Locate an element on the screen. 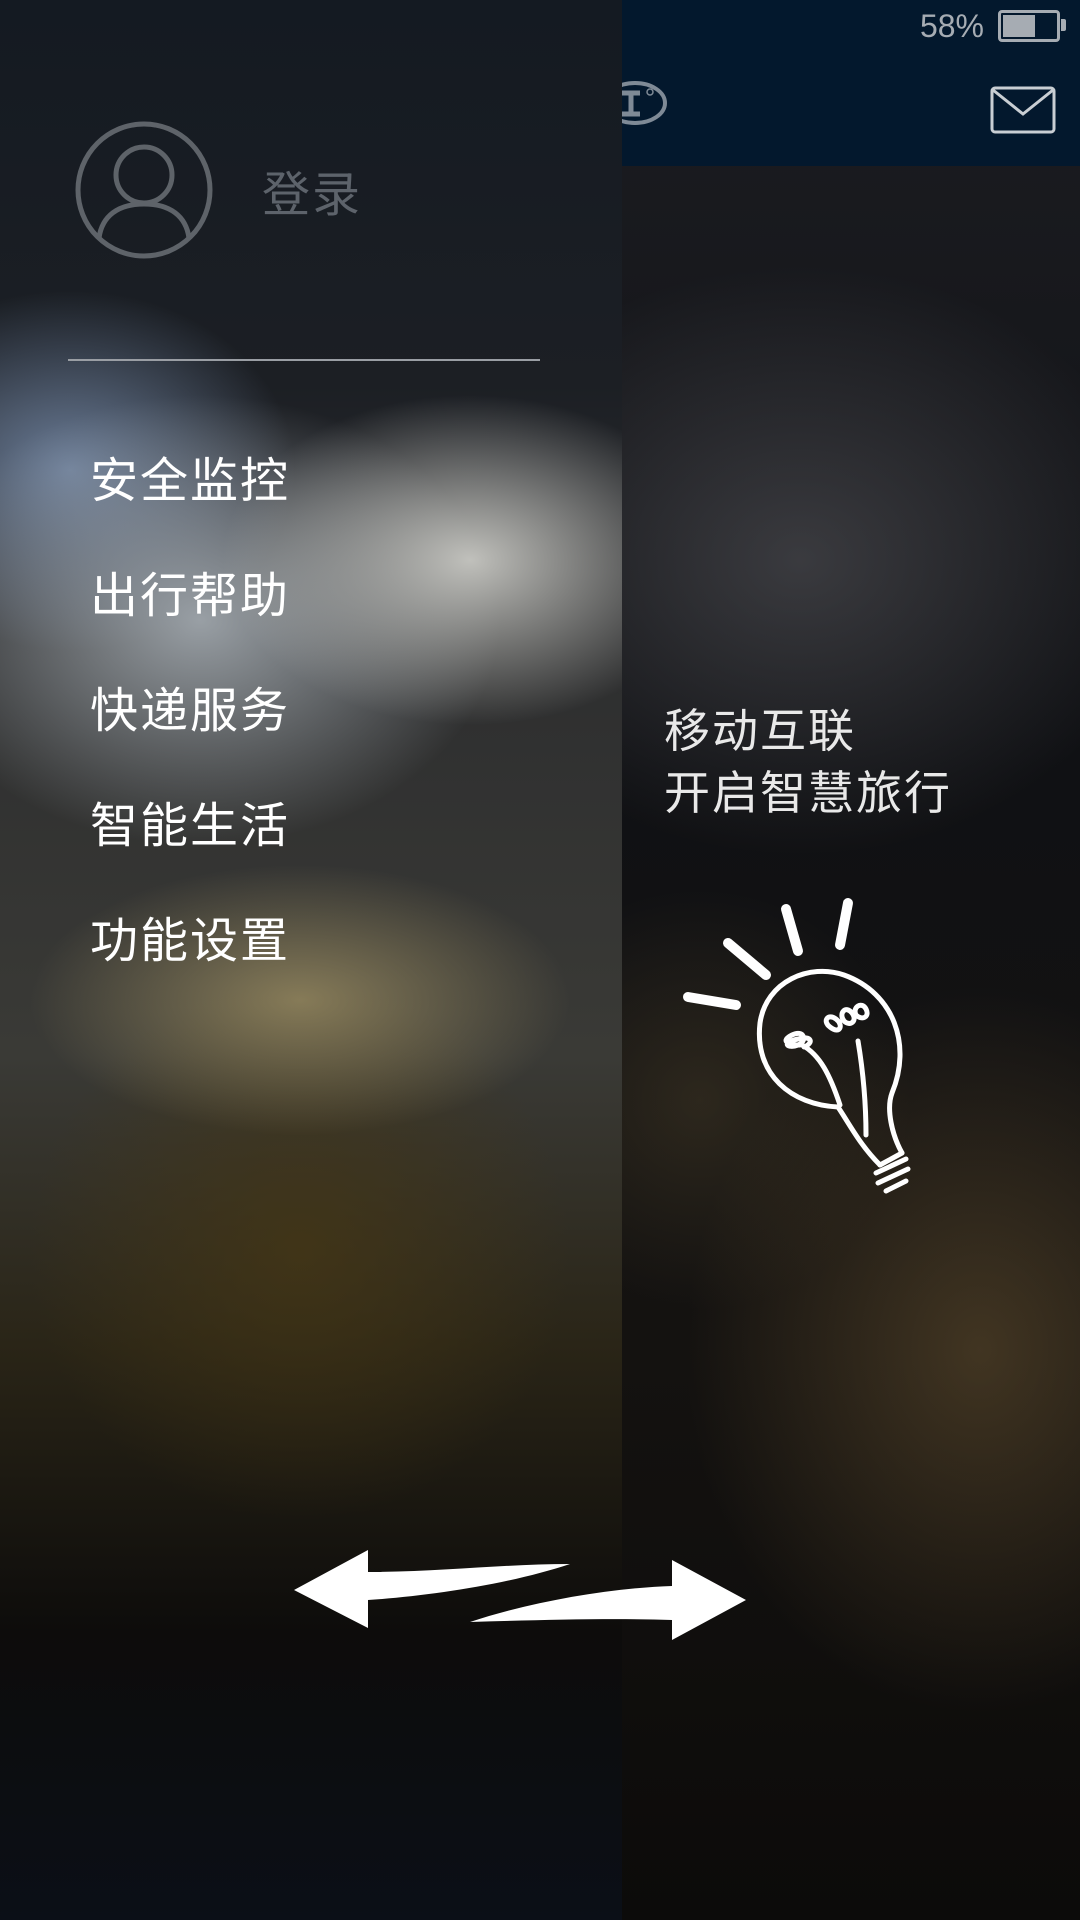 Image resolution: width=1080 pixels, height=1920 pixels. menu-item-security-monitoring: 安全监控 is located at coordinates (190, 509).